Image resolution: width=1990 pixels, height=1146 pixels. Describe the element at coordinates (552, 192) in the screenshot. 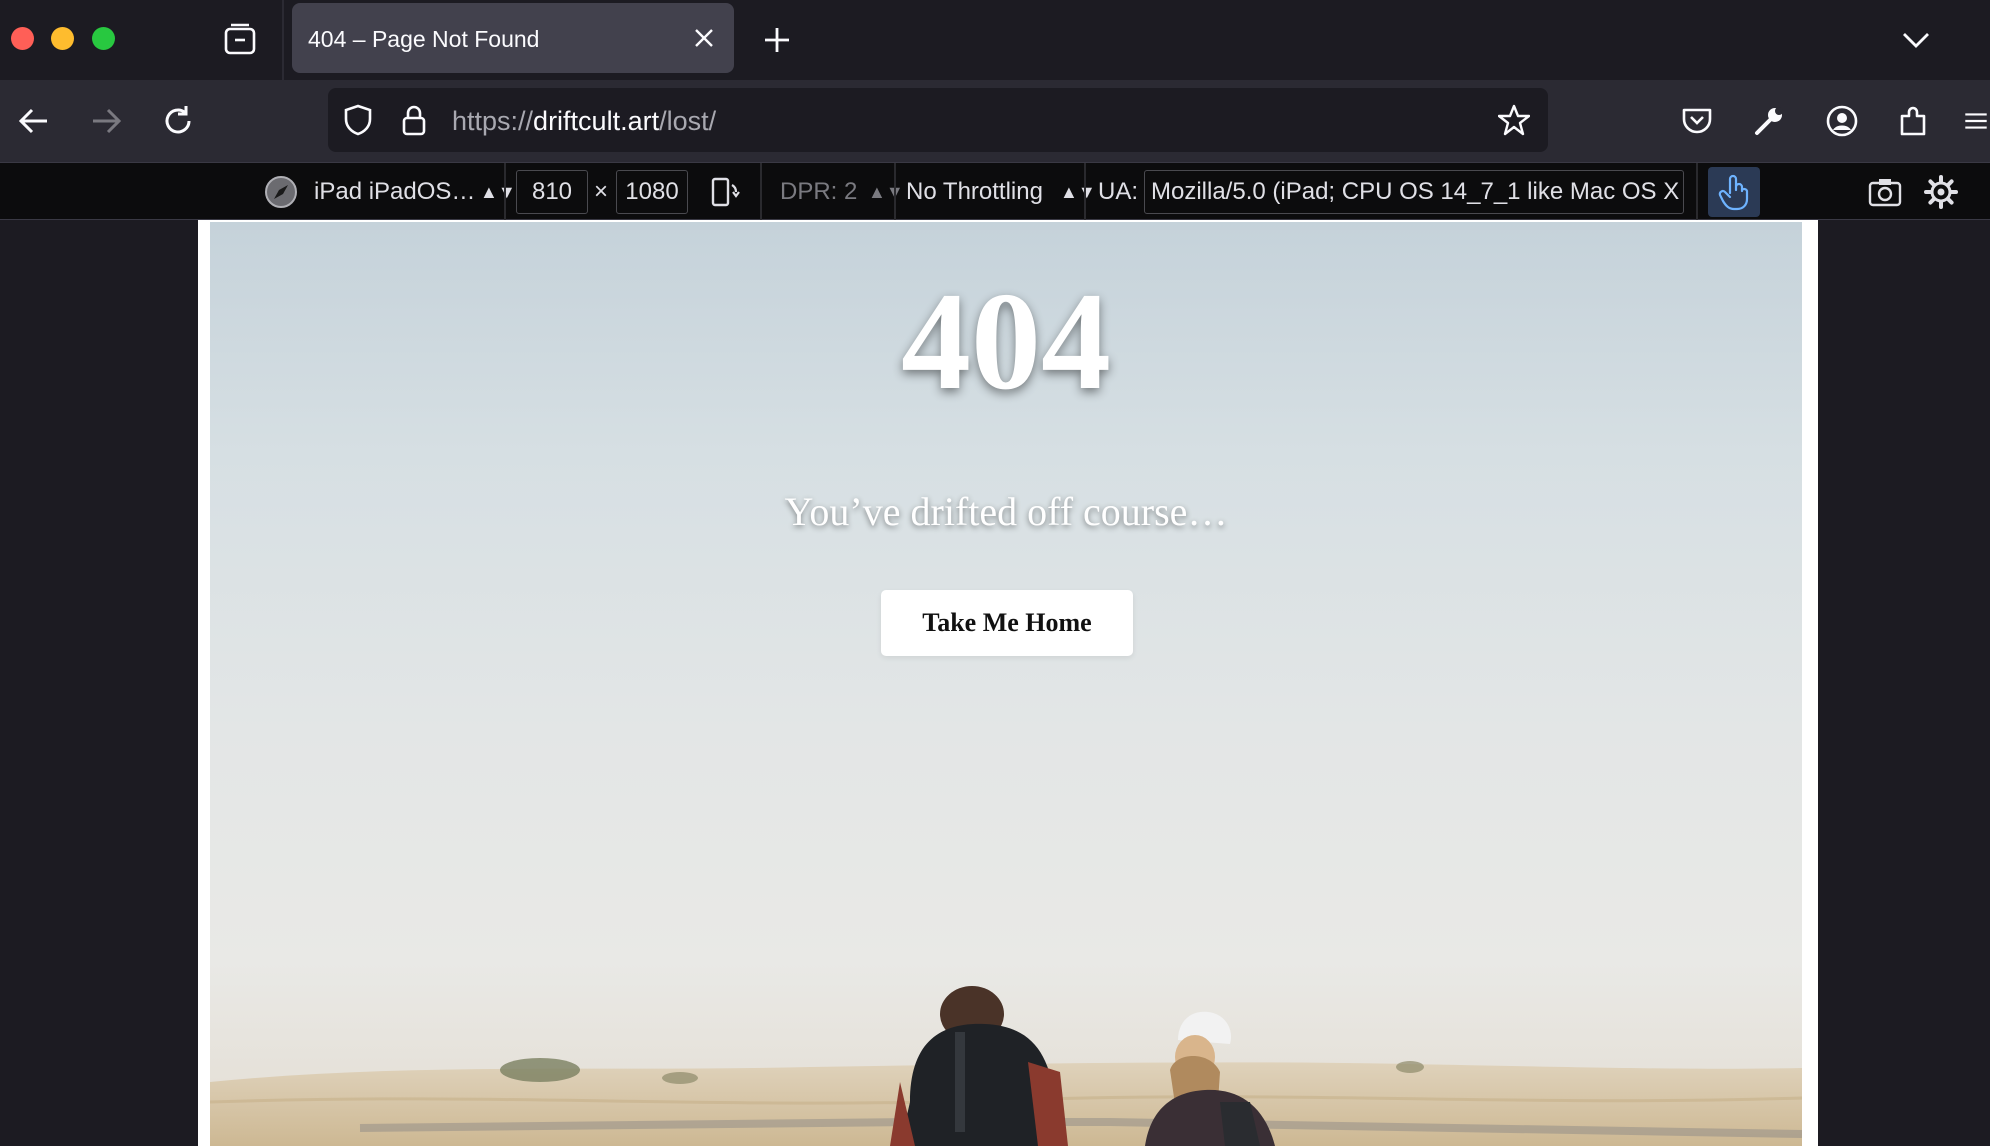

I see `viewport-width-input: 810` at that location.